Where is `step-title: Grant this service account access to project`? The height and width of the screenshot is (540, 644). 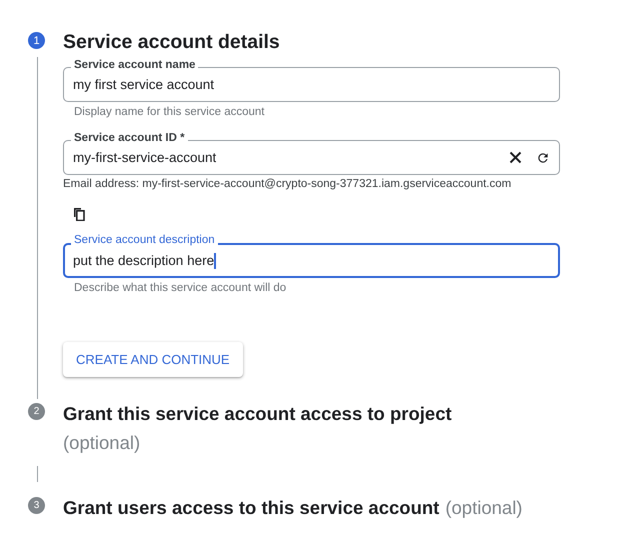
step-title: Grant this service account access to project is located at coordinates (257, 413).